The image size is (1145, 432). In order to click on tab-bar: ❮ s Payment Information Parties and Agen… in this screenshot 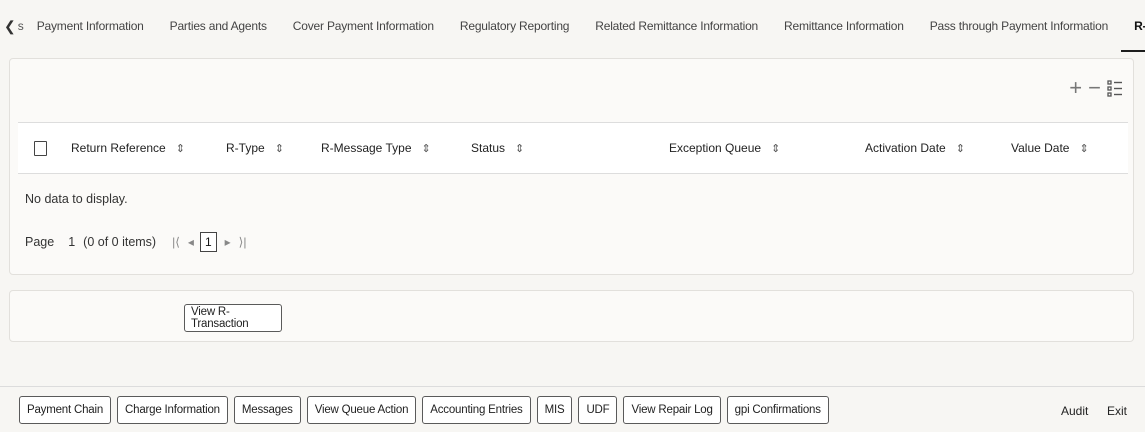, I will do `click(572, 26)`.